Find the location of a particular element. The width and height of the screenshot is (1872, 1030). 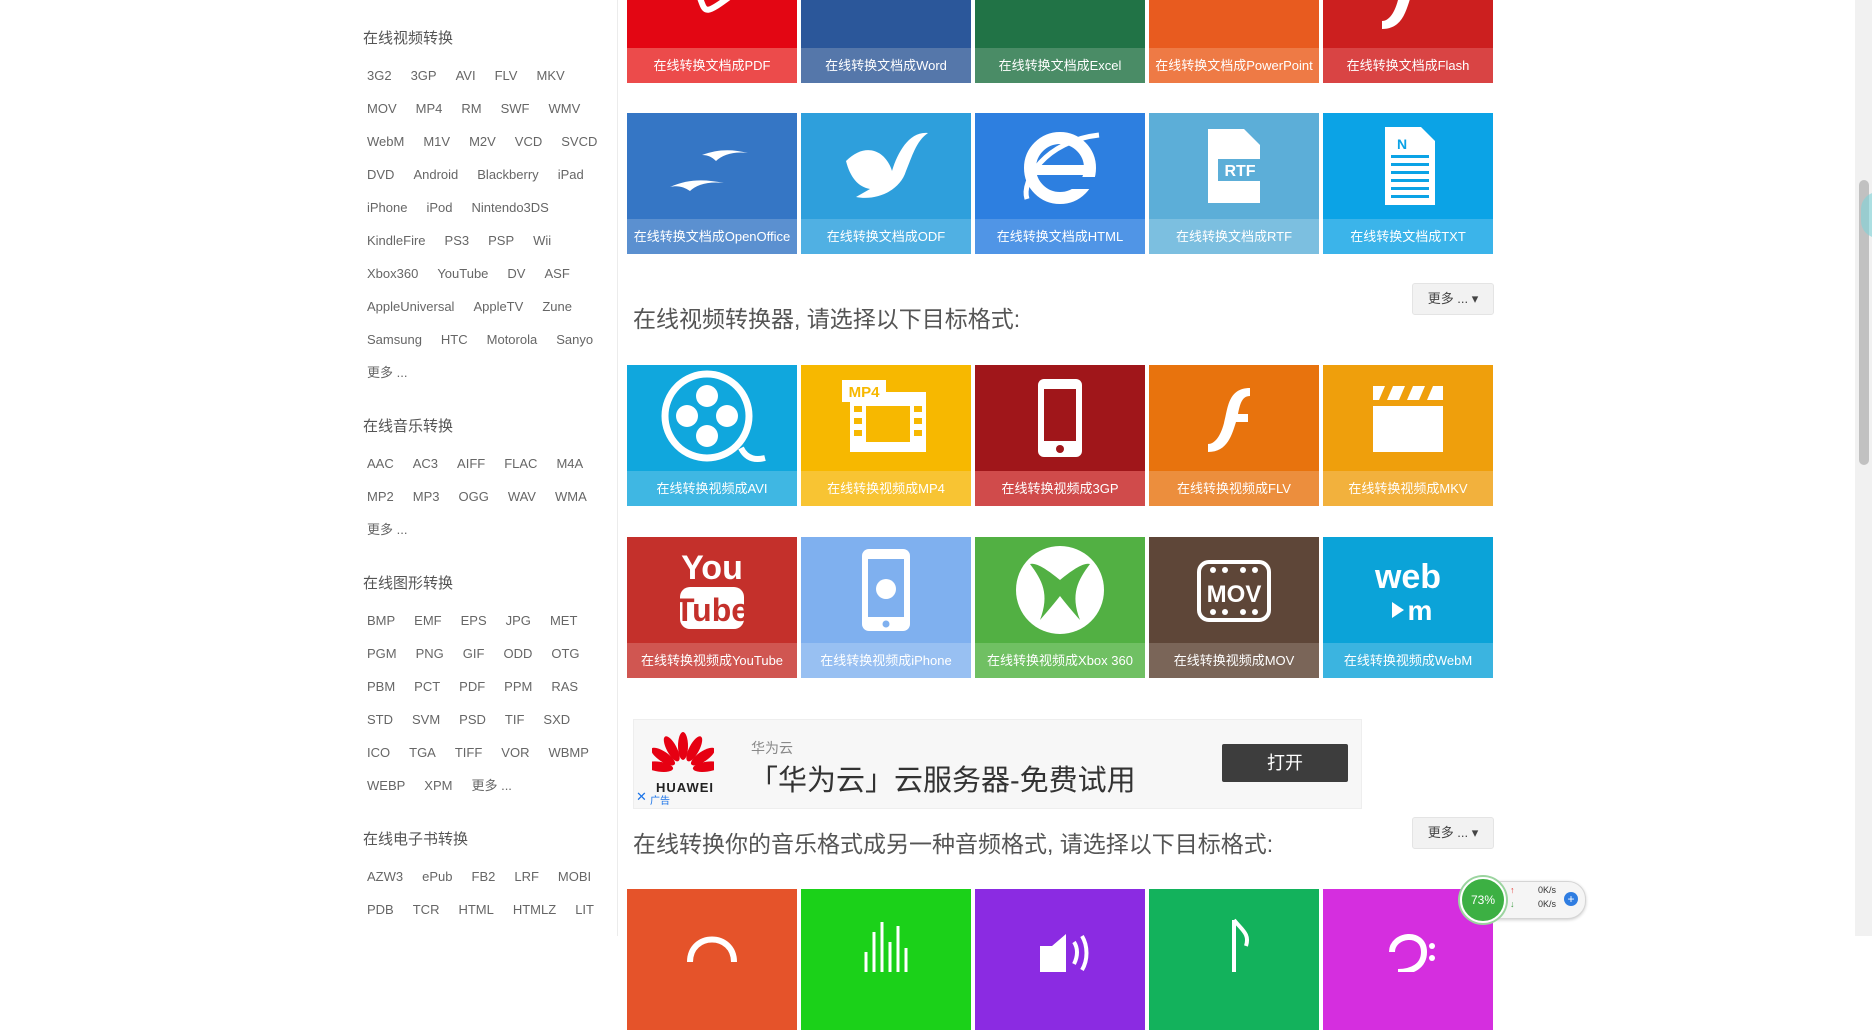

sidebar-format-link: Sanyo is located at coordinates (574, 339).